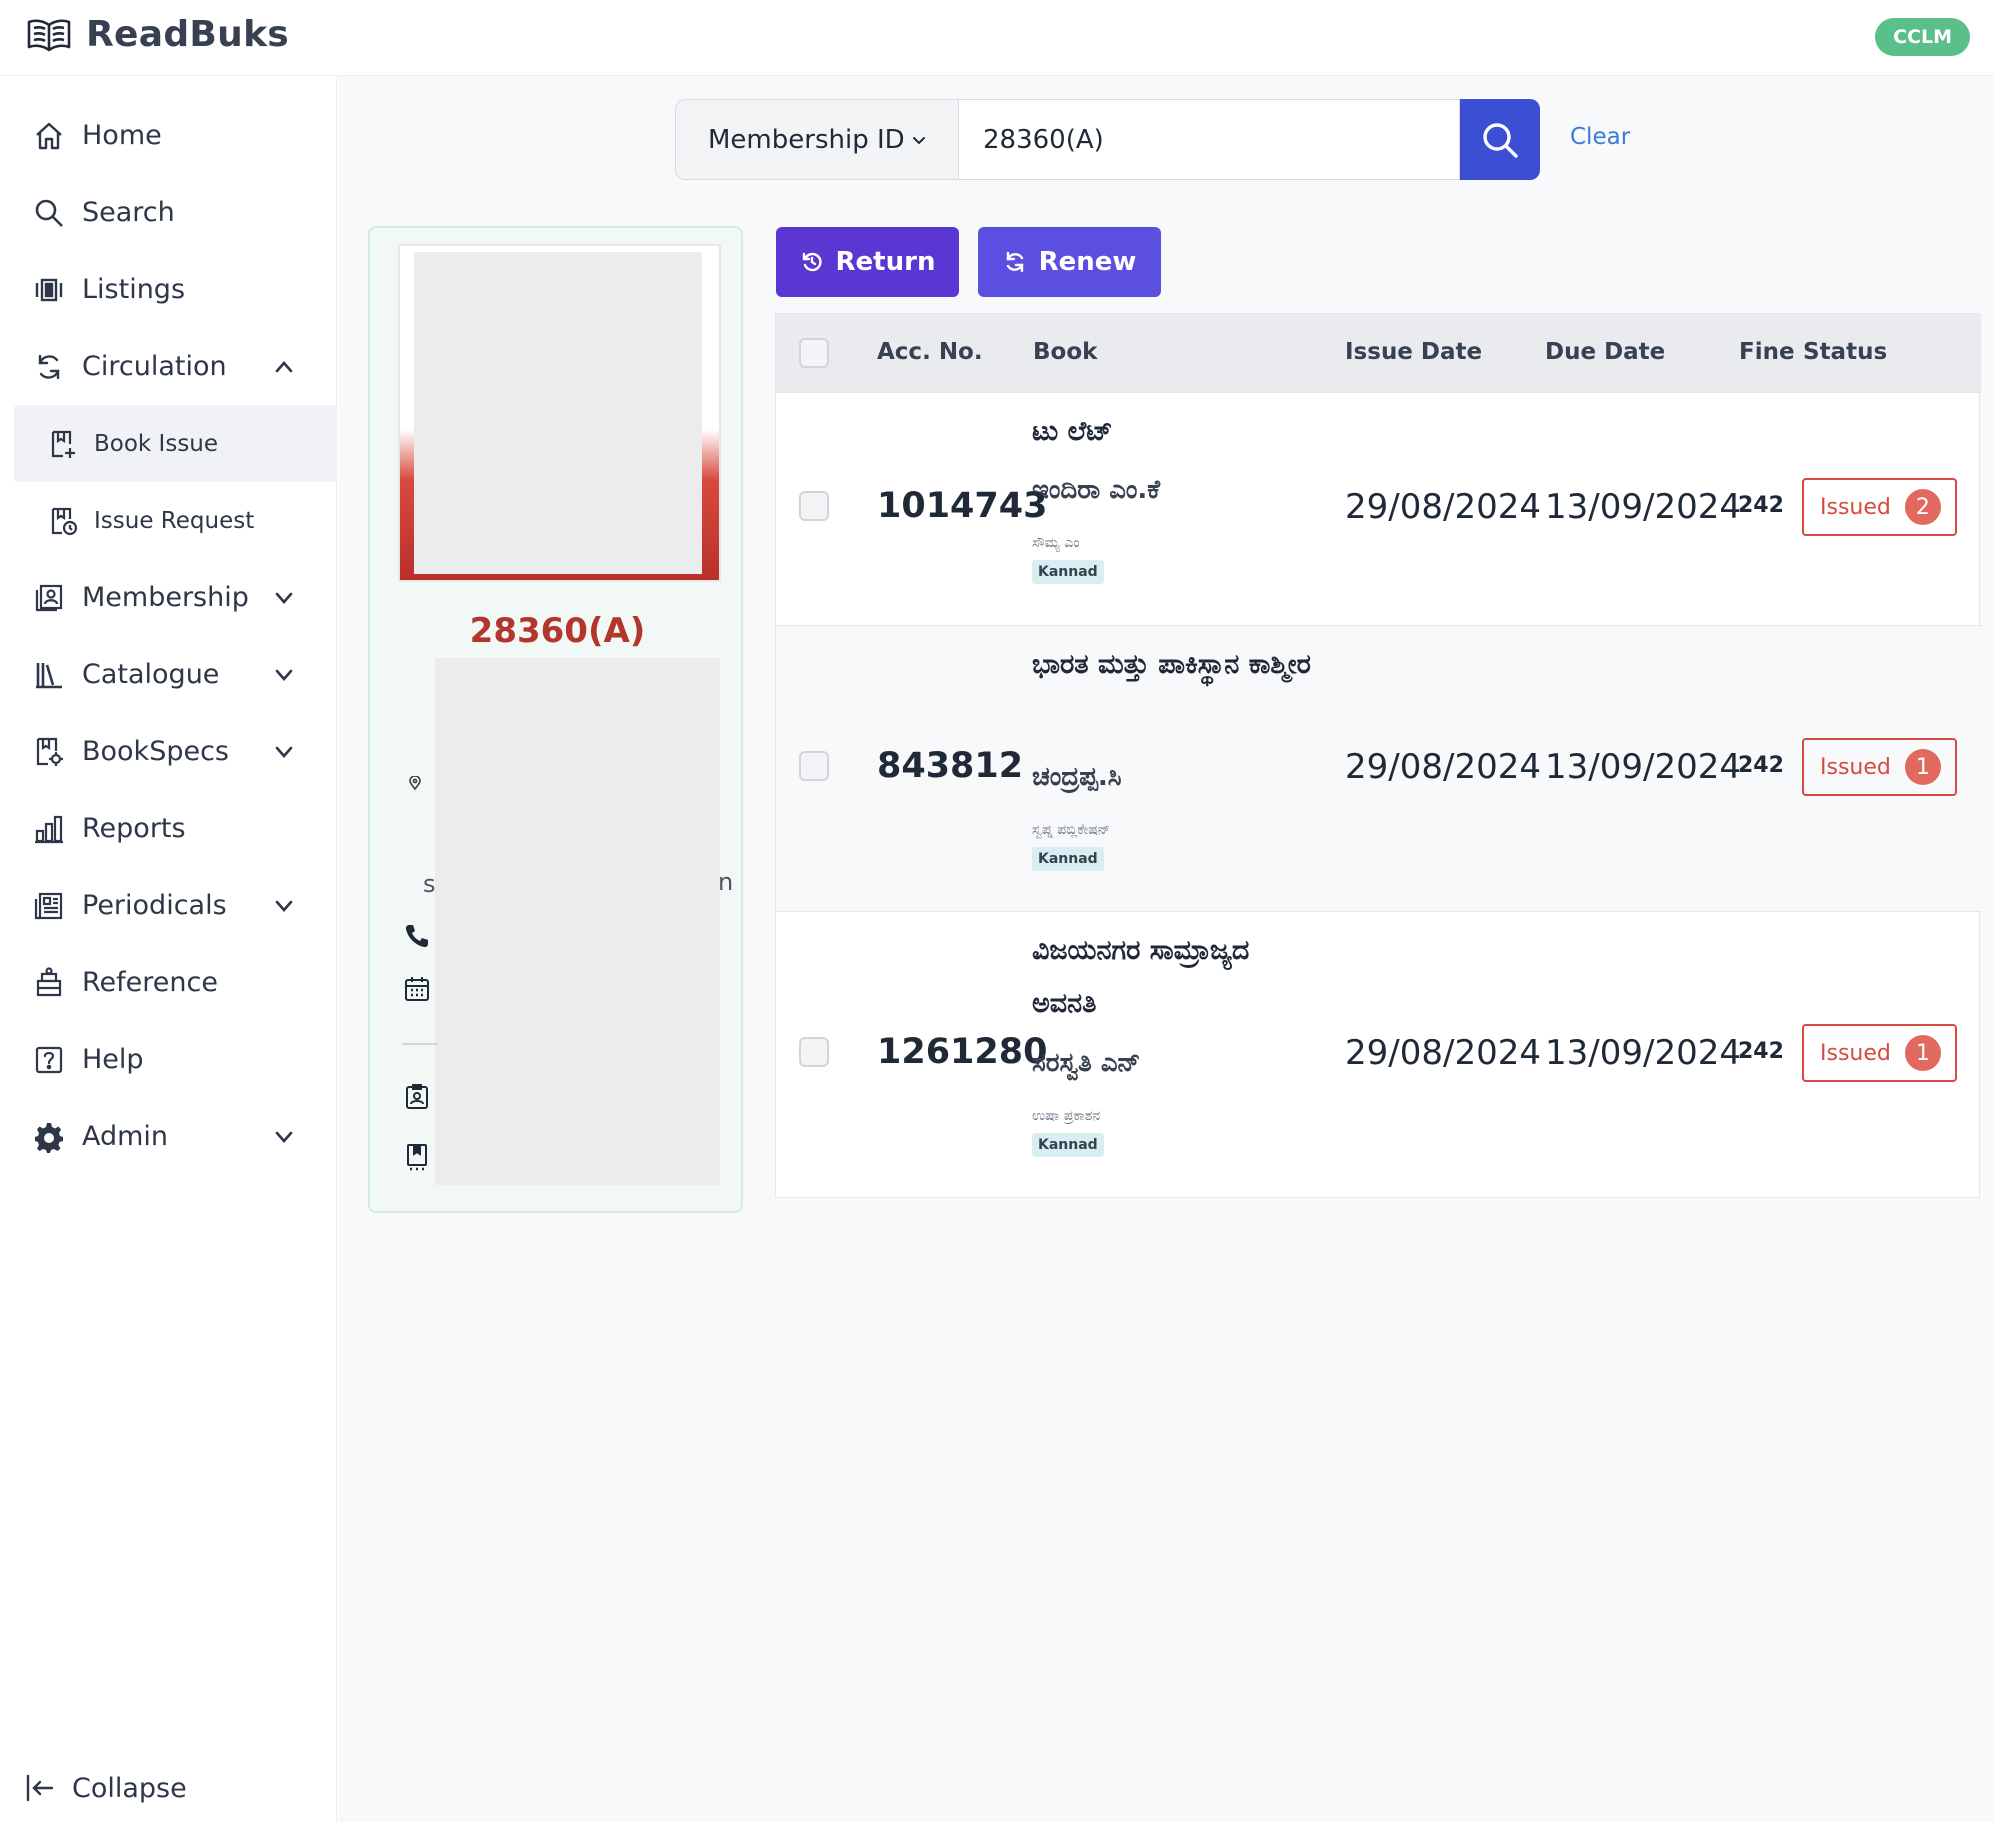 Image resolution: width=1994 pixels, height=1822 pixels. I want to click on reports-icon, so click(49, 829).